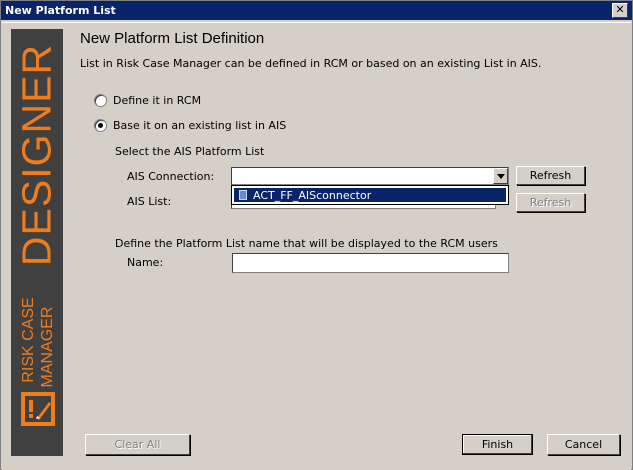 Image resolution: width=633 pixels, height=470 pixels. I want to click on designer-banner: DESIGNER RISK CASE MANAGER, so click(37, 242).